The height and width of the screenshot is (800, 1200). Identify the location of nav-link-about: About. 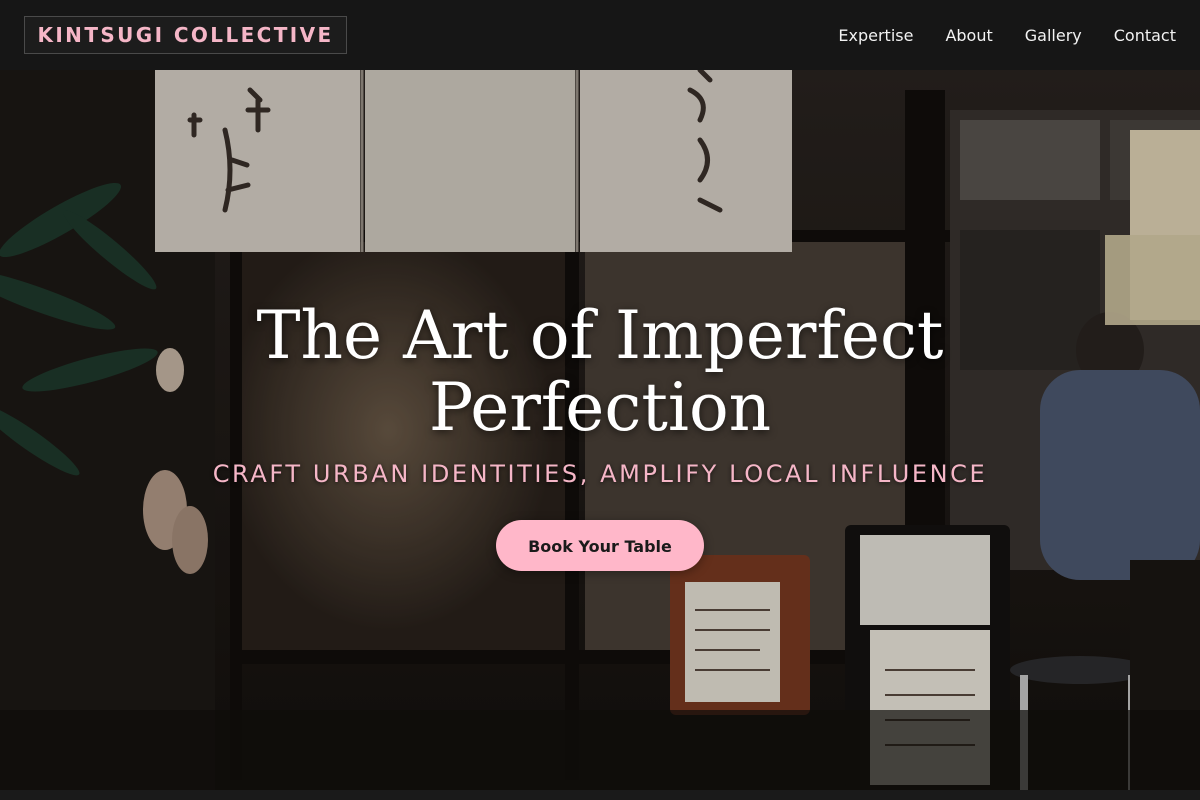
(968, 35).